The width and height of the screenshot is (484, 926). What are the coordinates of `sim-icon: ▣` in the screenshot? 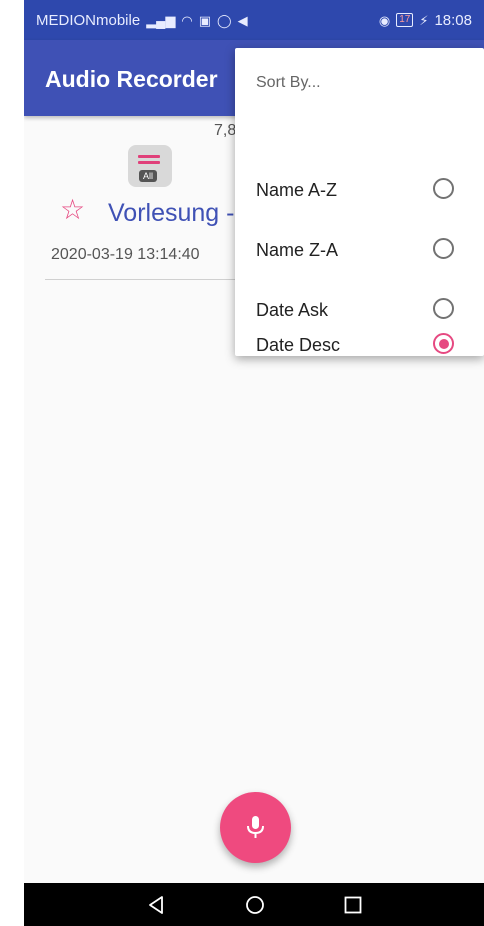 It's located at (205, 20).